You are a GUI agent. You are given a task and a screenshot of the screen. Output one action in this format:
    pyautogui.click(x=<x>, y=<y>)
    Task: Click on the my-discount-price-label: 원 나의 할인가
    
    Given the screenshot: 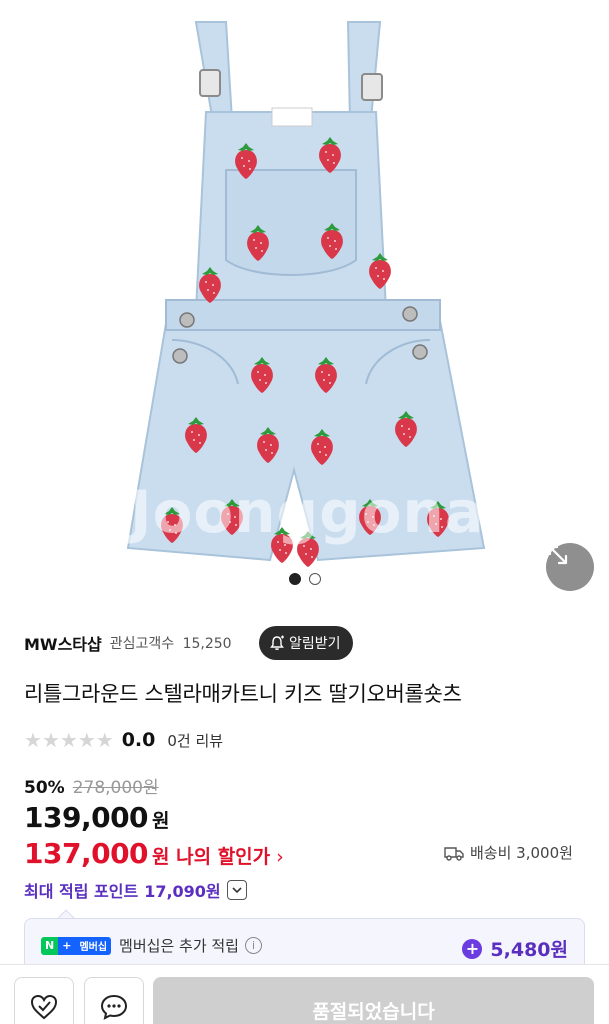 What is the action you would take?
    pyautogui.click(x=211, y=857)
    